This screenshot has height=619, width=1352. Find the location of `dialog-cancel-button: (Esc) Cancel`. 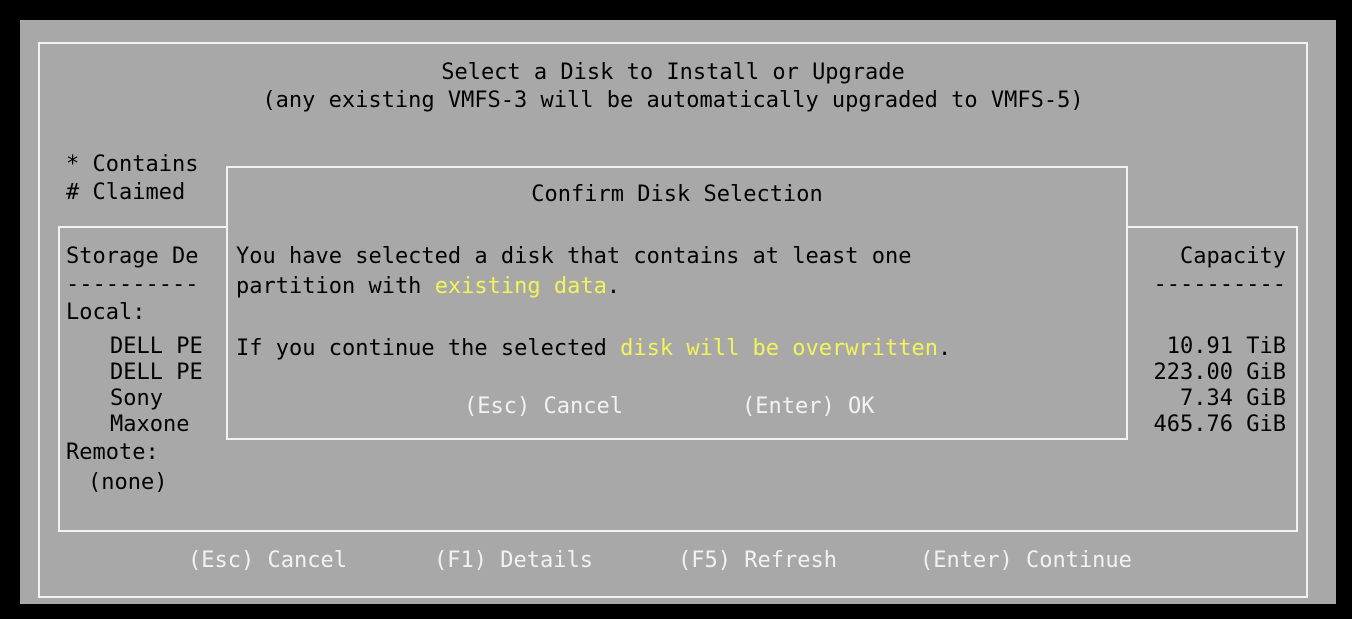

dialog-cancel-button: (Esc) Cancel is located at coordinates (543, 407).